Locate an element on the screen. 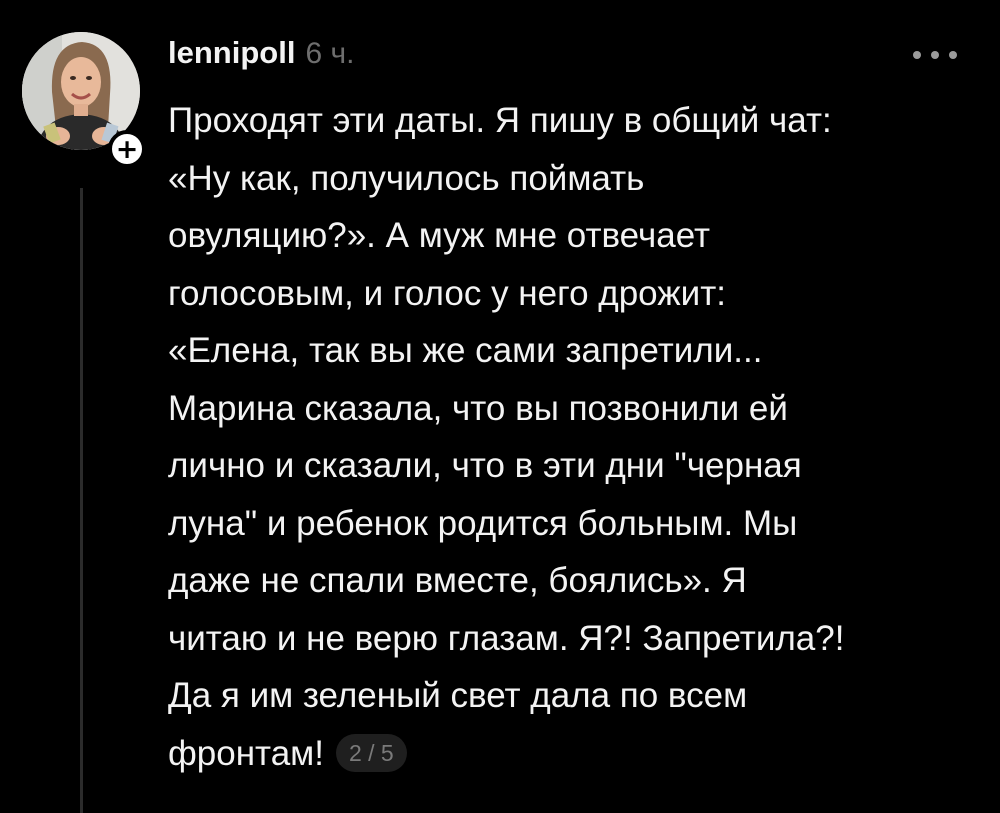 The width and height of the screenshot is (1000, 813). post-timestamp: 6 ч. is located at coordinates (330, 53).